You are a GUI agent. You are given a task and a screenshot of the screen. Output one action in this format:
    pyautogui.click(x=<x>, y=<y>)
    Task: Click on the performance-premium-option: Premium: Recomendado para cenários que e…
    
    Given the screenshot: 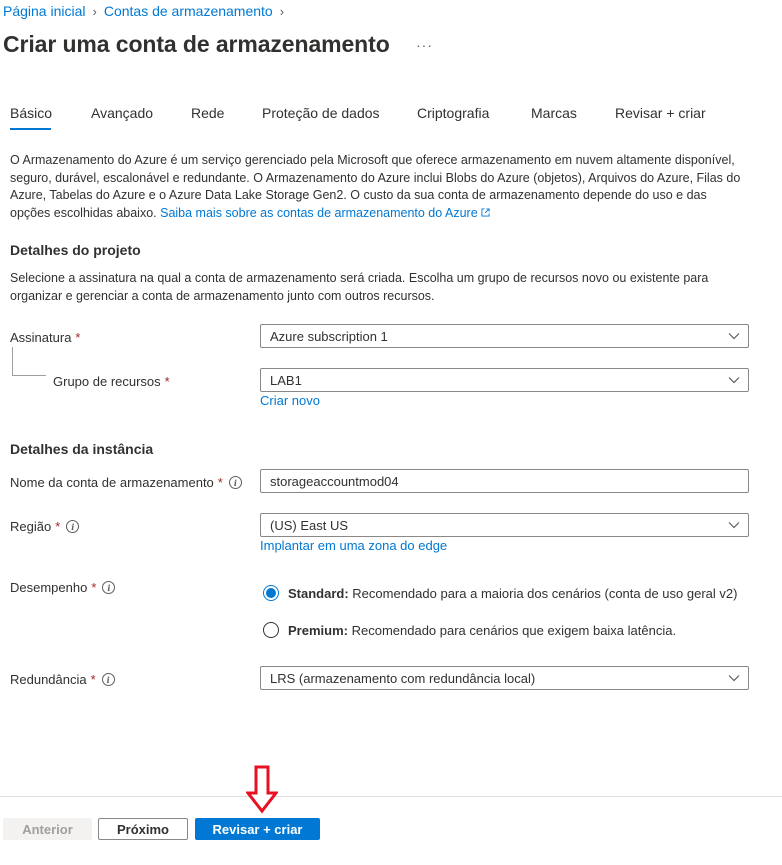 What is the action you would take?
    pyautogui.click(x=469, y=630)
    